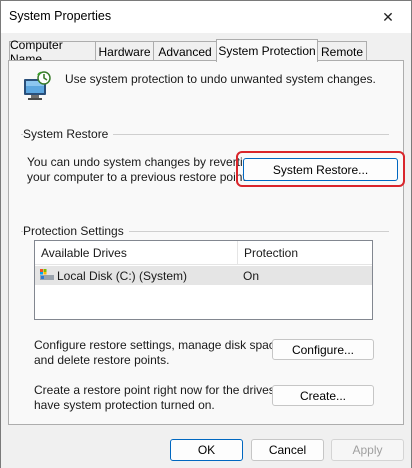  I want to click on drive-protection-status: On, so click(251, 275).